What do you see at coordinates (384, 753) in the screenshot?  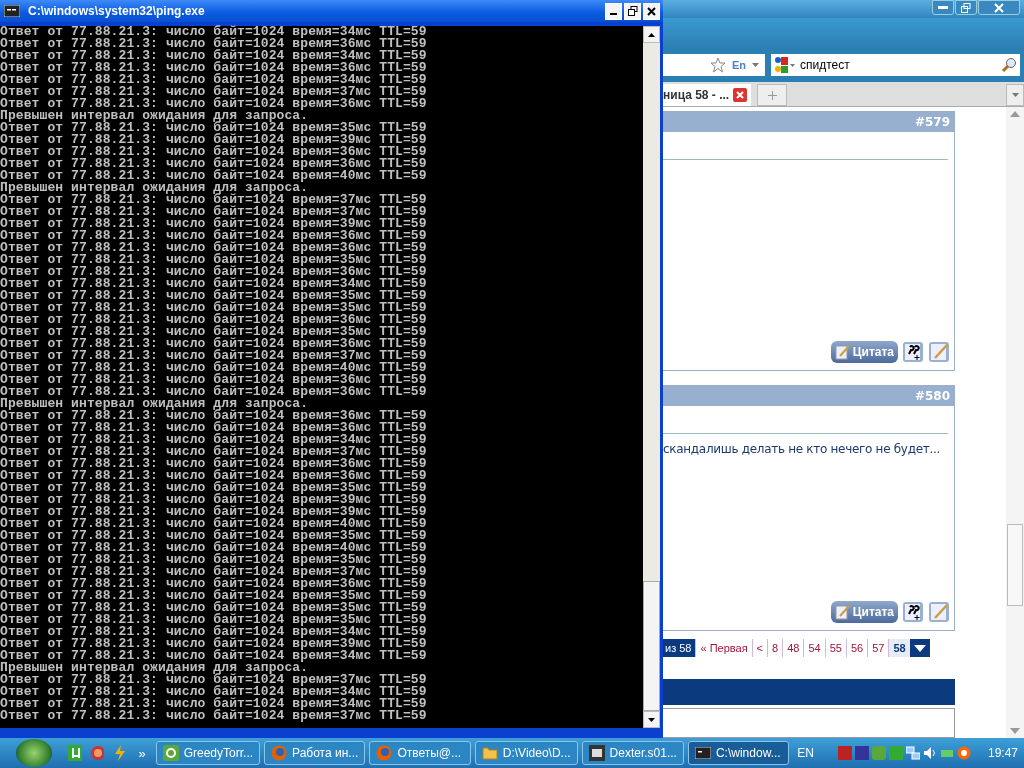 I see `browser-icon` at bounding box center [384, 753].